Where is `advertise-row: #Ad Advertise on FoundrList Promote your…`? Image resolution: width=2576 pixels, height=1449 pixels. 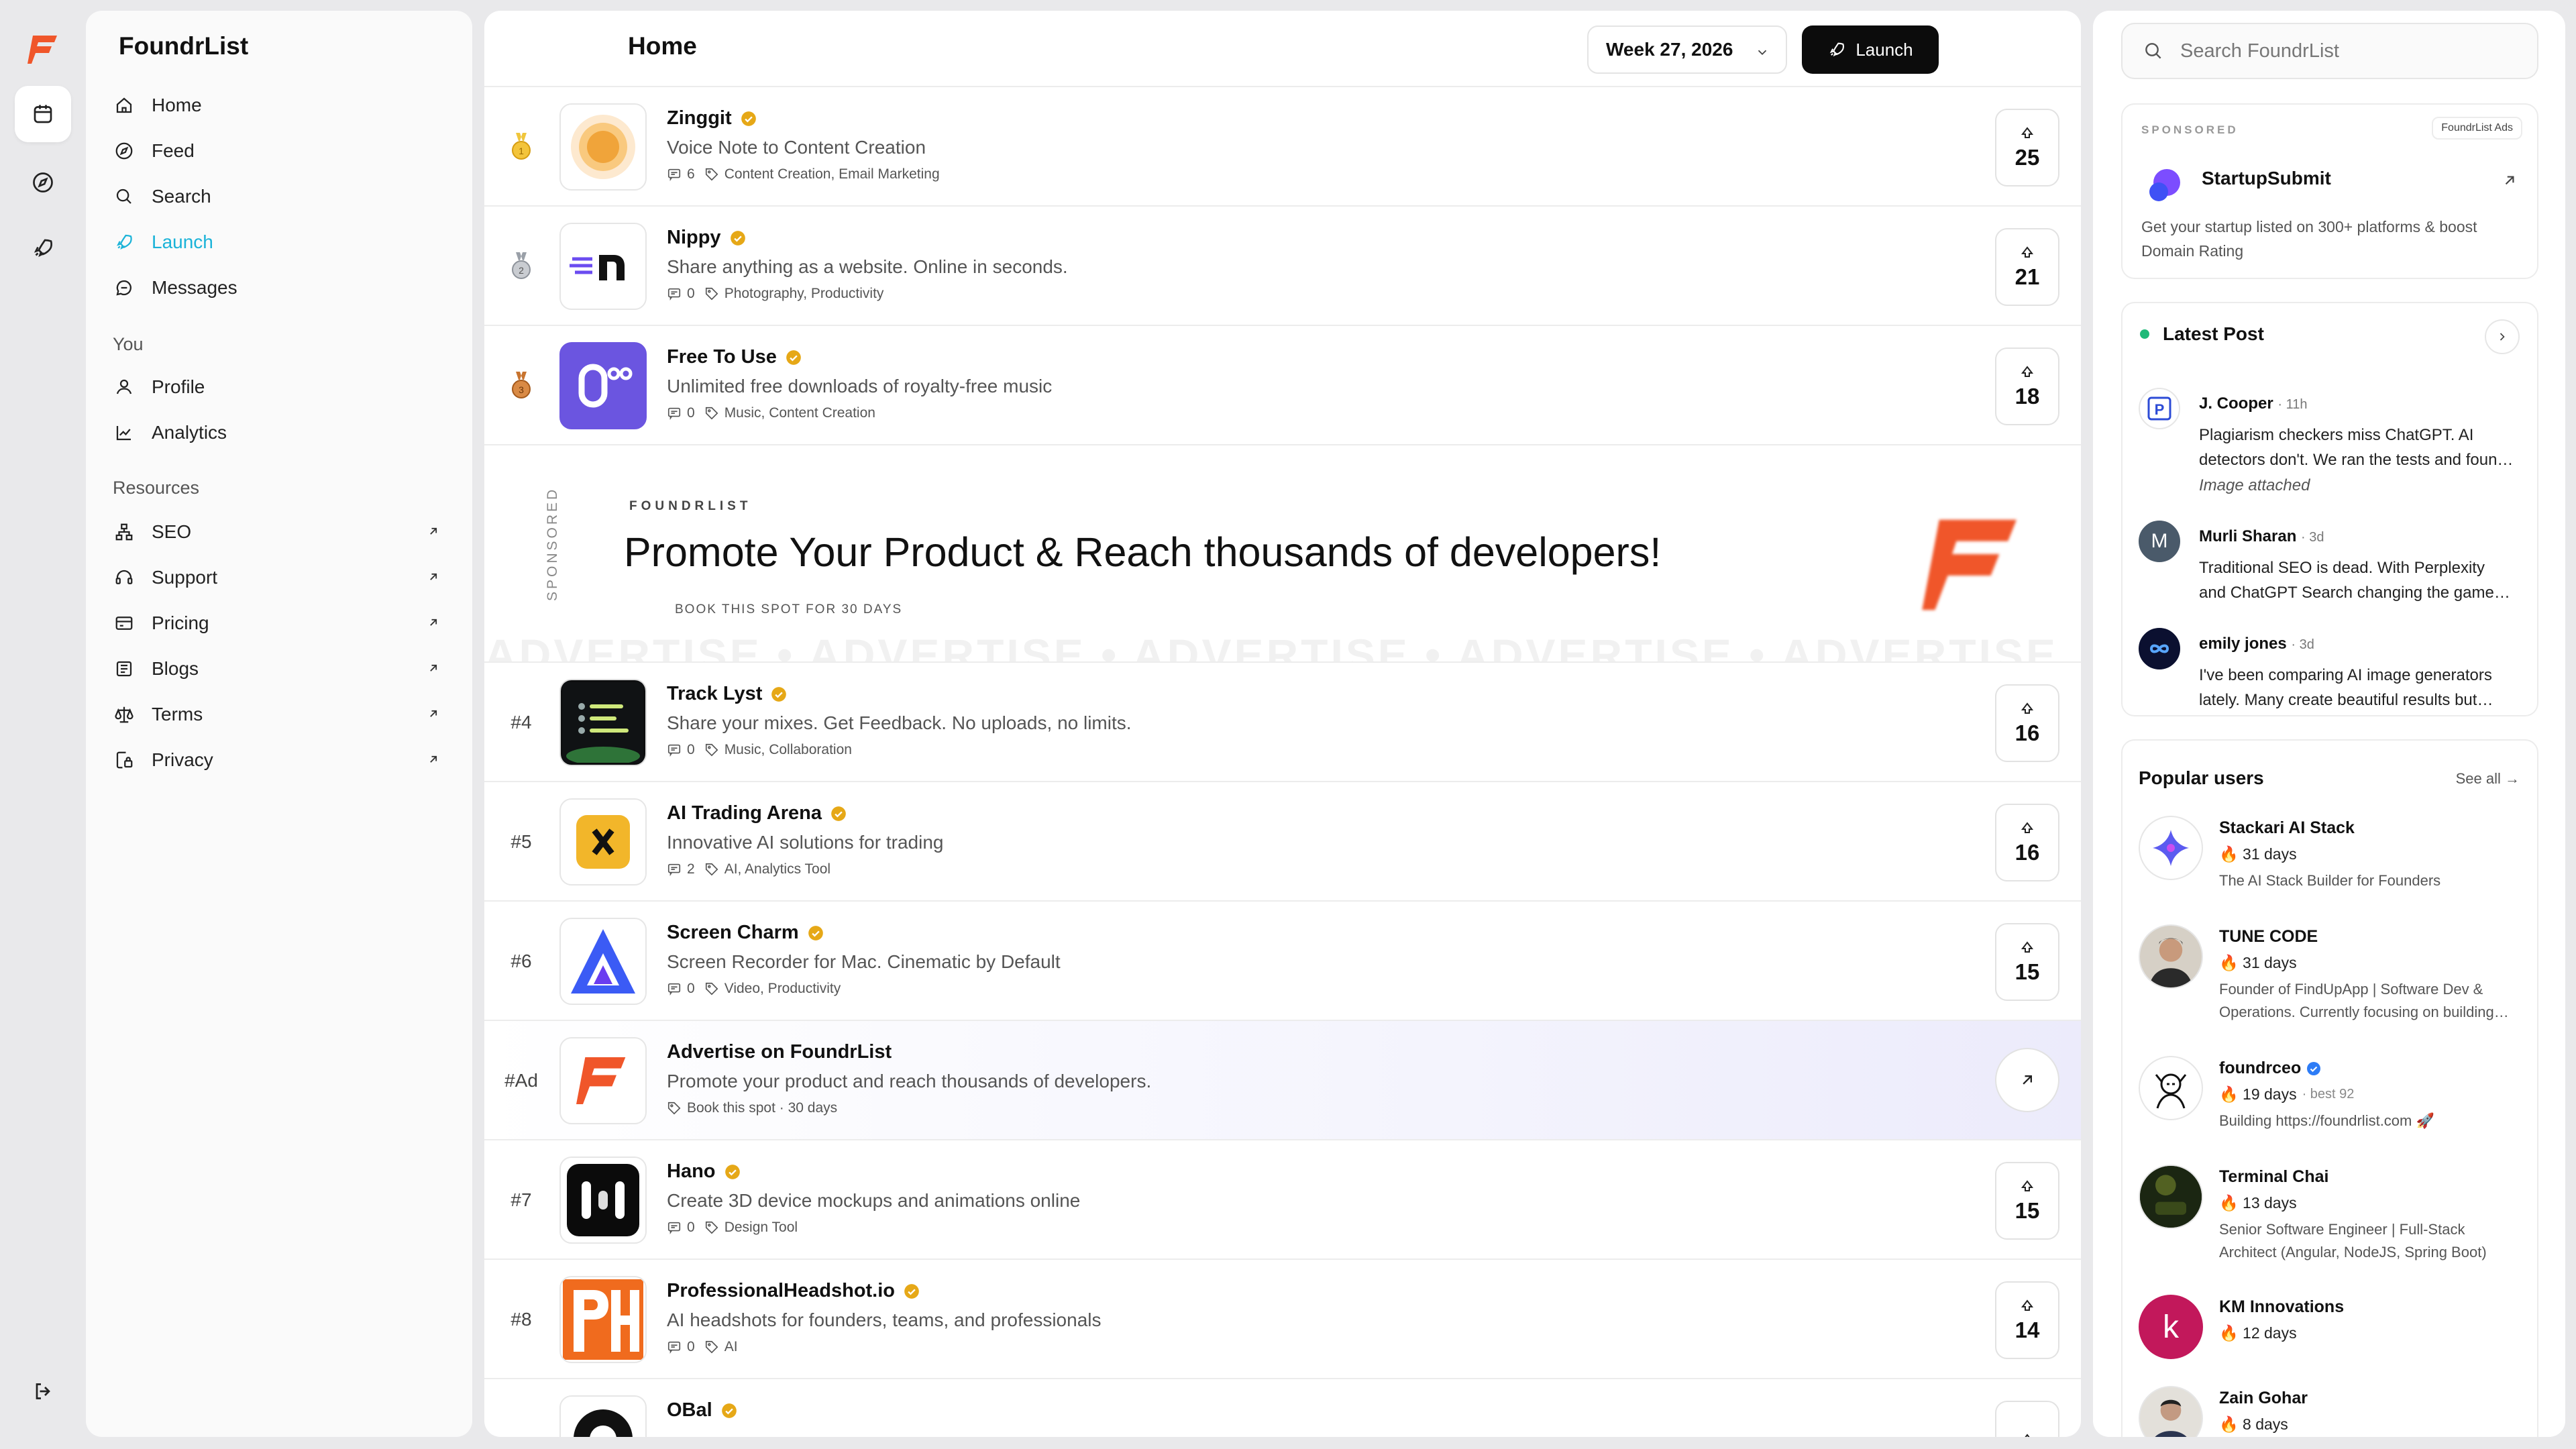
advertise-row: #Ad Advertise on FoundrList Promote your… is located at coordinates (1282, 1080).